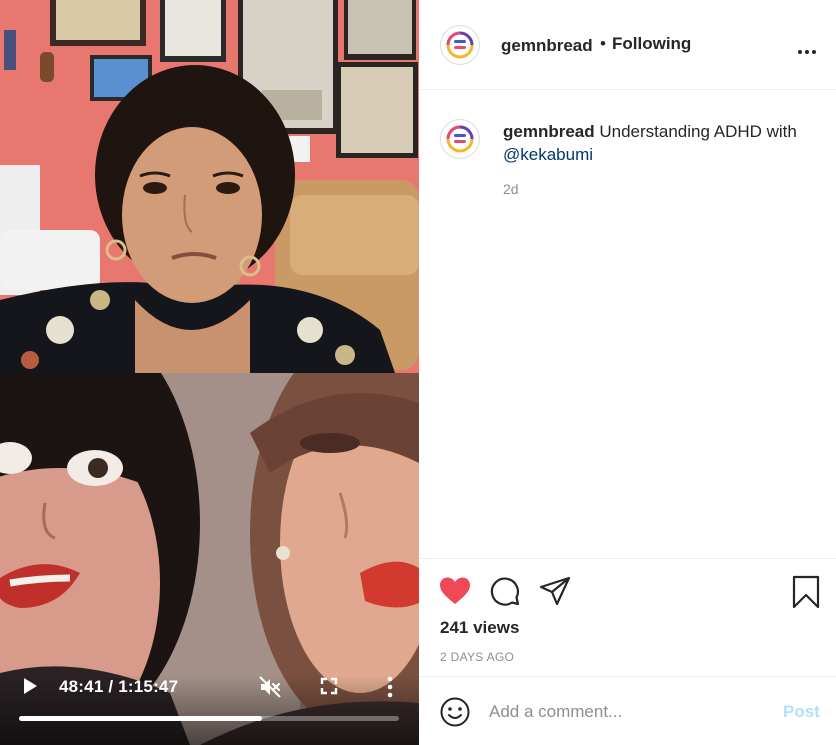 This screenshot has height=745, width=836. I want to click on comment-icon, so click(505, 591).